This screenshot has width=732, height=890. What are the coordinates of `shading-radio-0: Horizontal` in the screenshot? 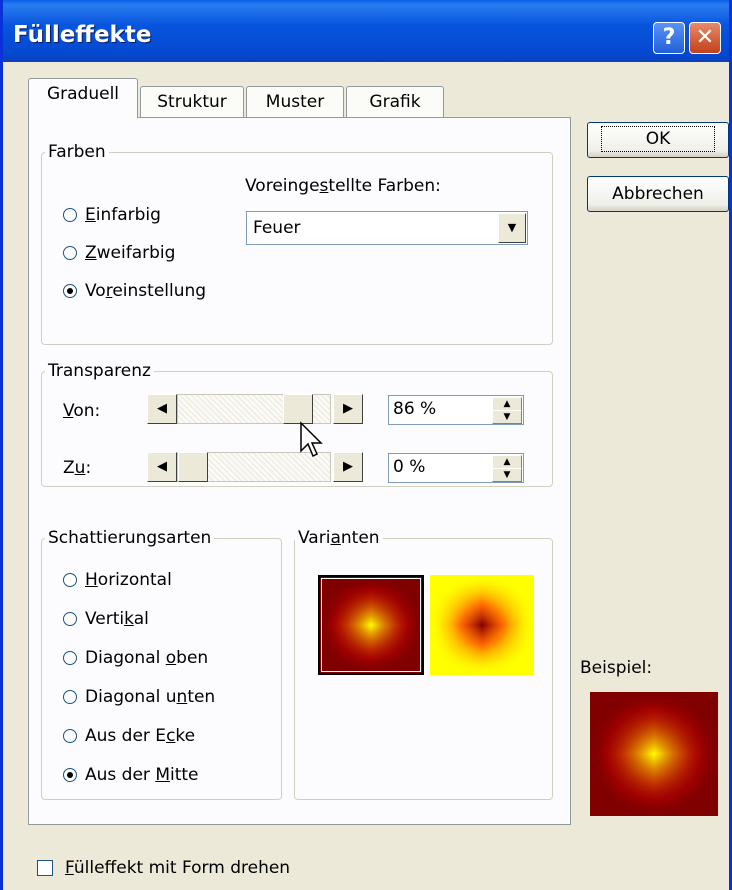 It's located at (117, 580).